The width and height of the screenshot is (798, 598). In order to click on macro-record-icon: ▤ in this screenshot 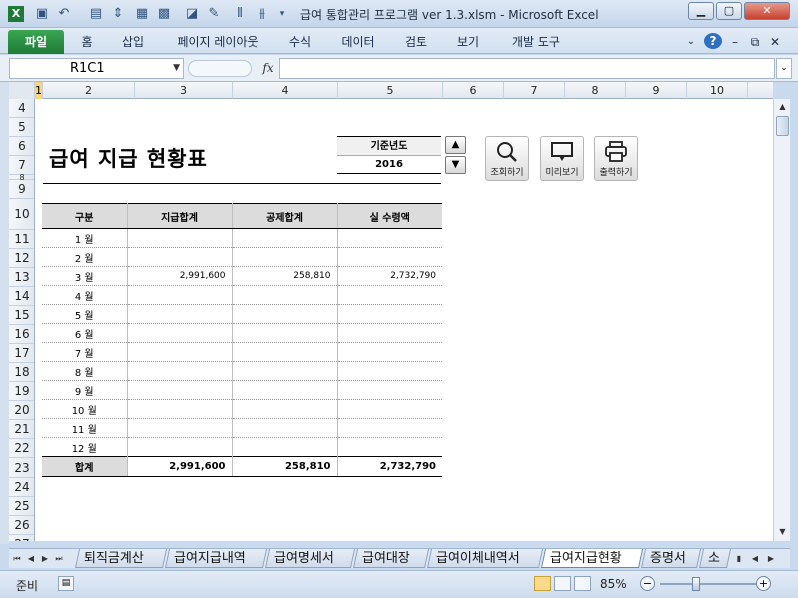, I will do `click(66, 583)`.